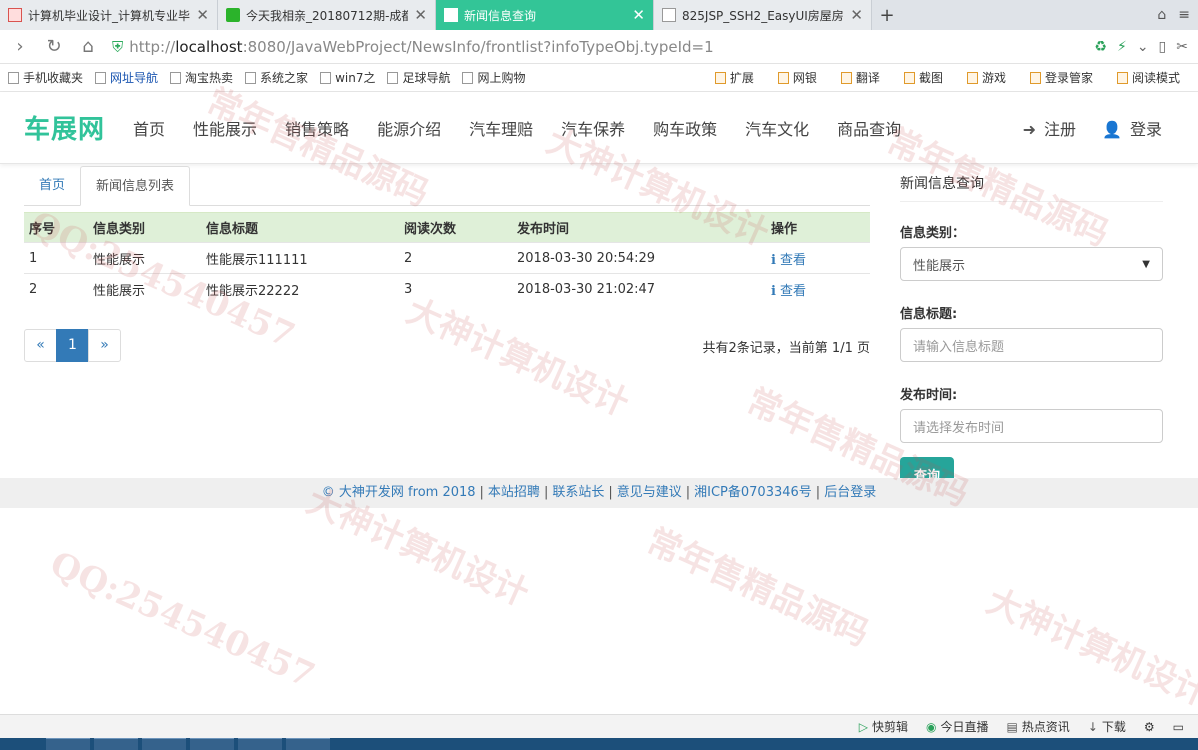 This screenshot has width=1198, height=750. I want to click on bookmark-item: 系统之家, so click(276, 77).